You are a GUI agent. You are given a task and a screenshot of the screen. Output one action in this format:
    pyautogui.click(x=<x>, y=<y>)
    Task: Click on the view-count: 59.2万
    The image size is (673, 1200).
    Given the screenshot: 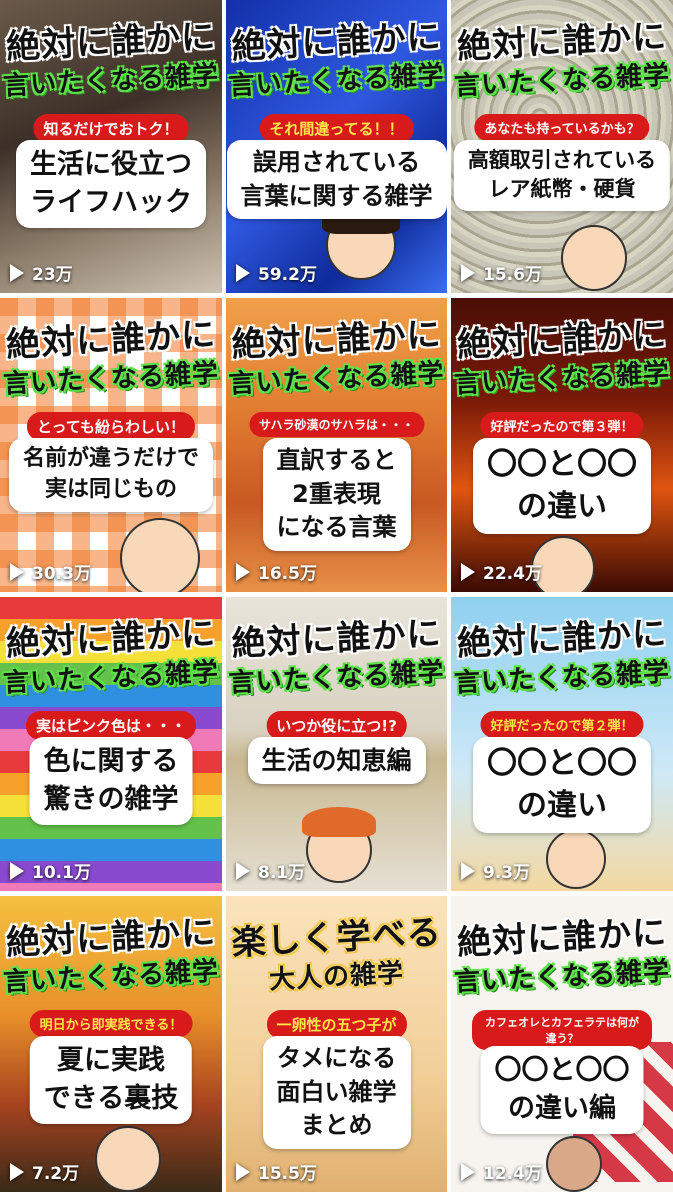 What is the action you would take?
    pyautogui.click(x=276, y=272)
    